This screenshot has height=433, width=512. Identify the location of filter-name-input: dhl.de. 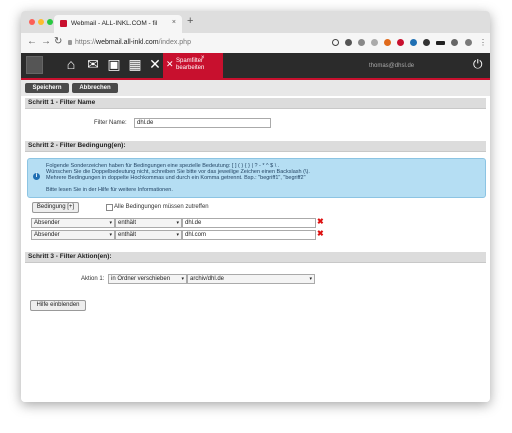
(202, 123).